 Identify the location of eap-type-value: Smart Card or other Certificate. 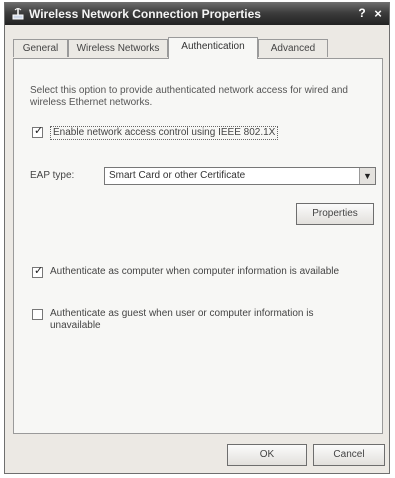
(177, 175).